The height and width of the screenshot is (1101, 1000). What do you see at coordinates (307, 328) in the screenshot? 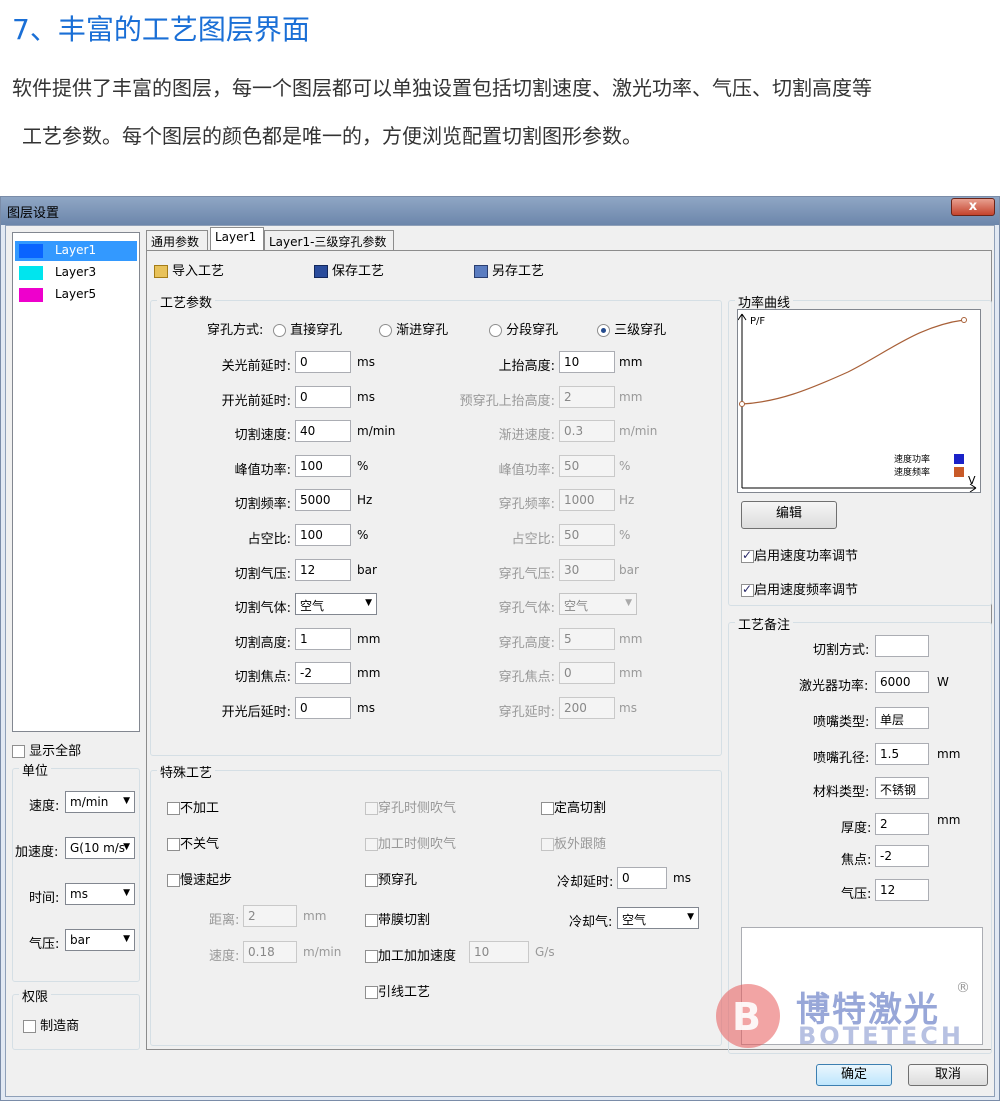
I see `pierce-option-direct: 直接穿孔` at bounding box center [307, 328].